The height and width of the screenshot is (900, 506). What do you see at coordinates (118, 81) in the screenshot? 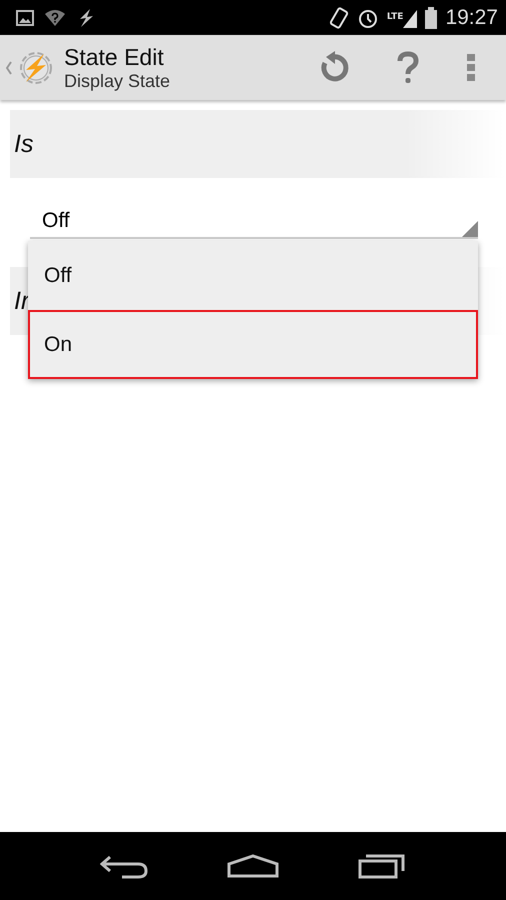
I see `screen-subtitle: Display State` at bounding box center [118, 81].